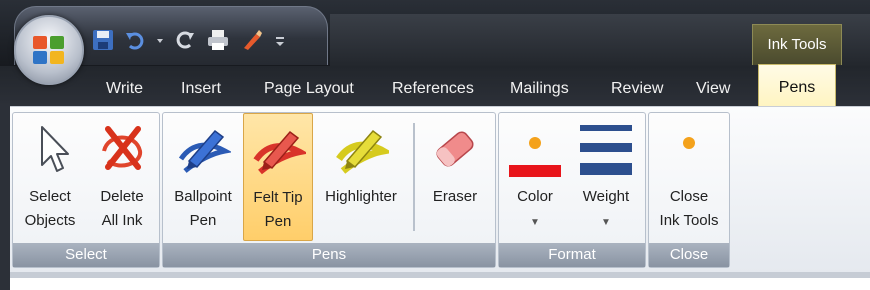  I want to click on ink-tools-context-label: Ink Tools, so click(797, 44).